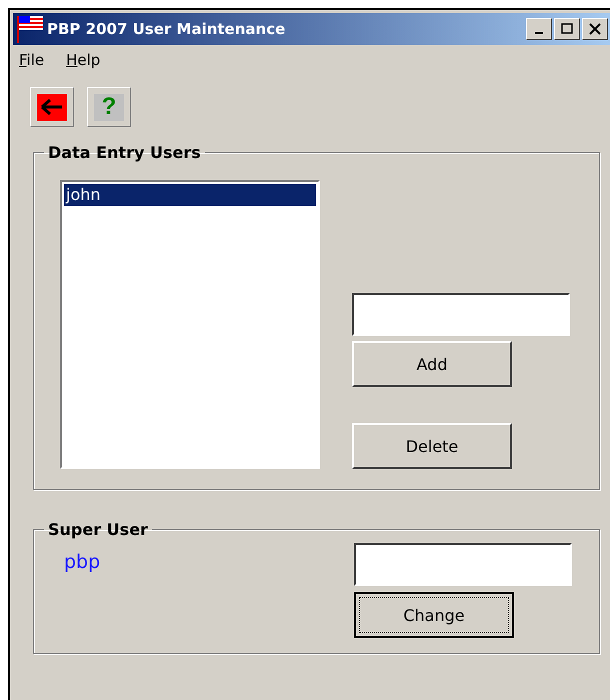  I want to click on menu-item: Help, so click(83, 60).